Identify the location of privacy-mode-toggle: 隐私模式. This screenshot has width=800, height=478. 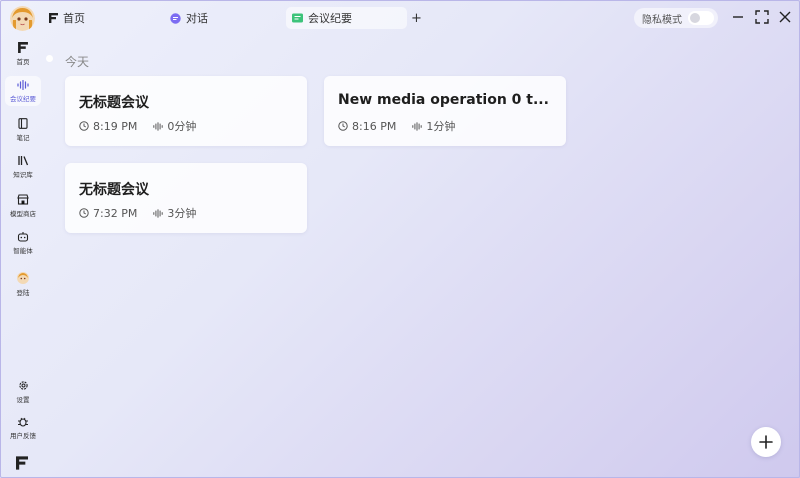
(676, 18).